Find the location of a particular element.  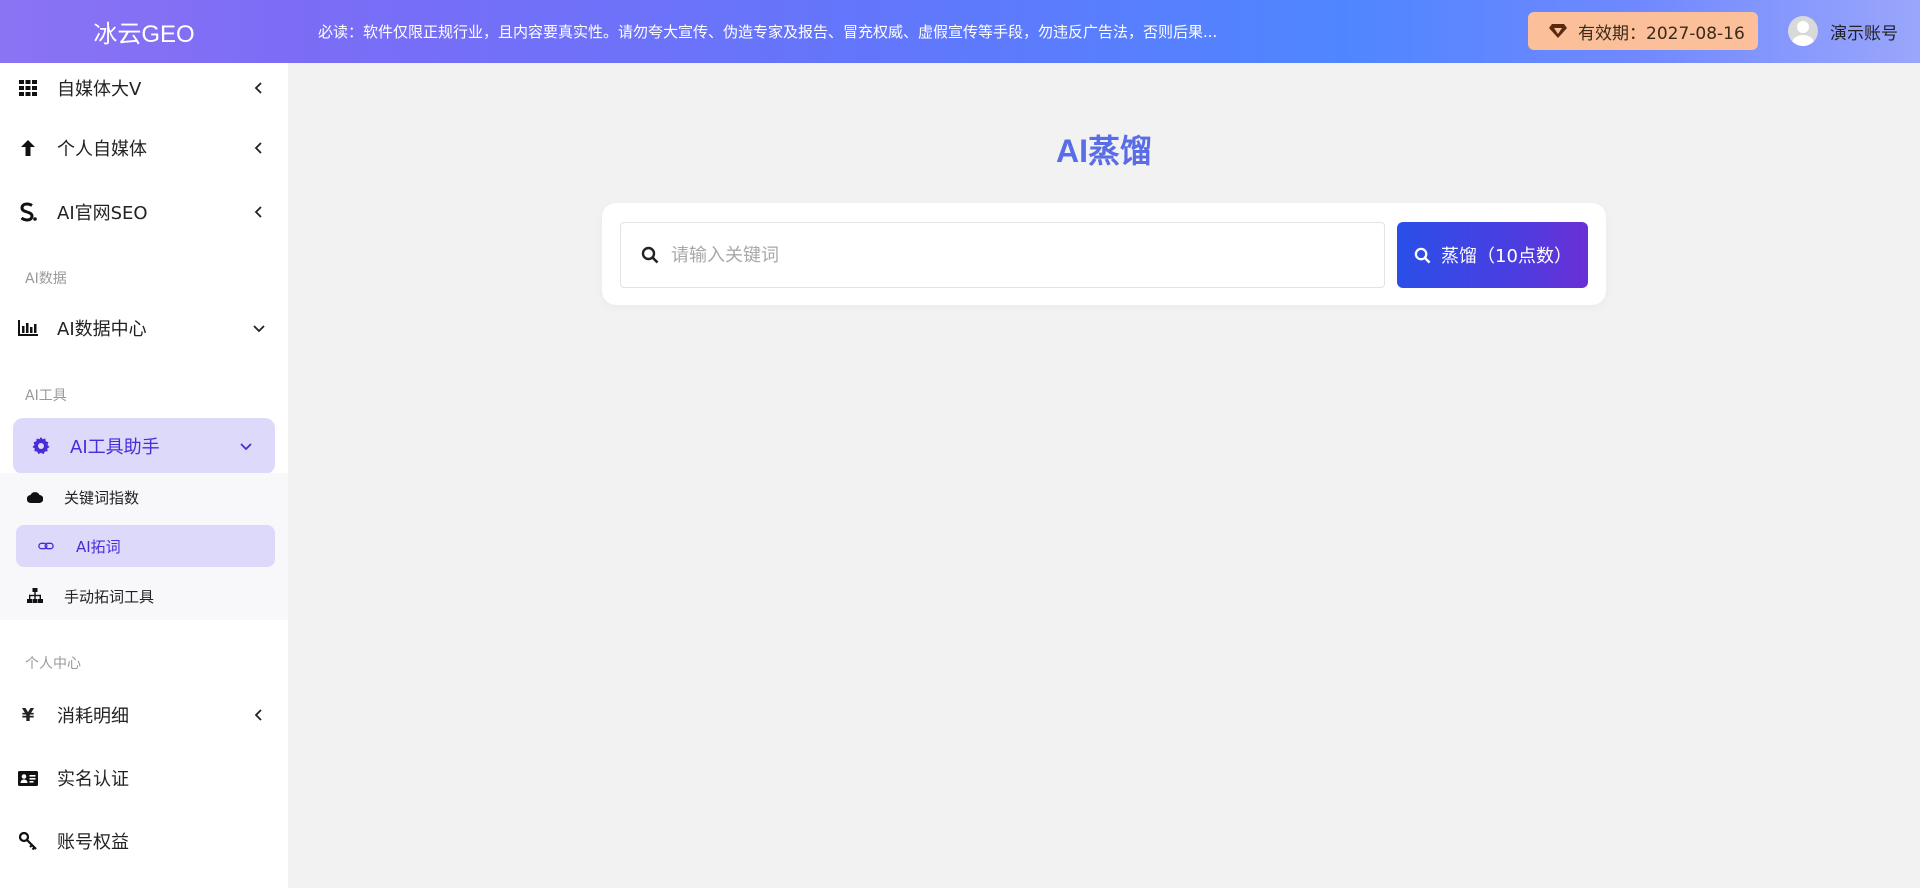

diamond-icon is located at coordinates (1558, 31).